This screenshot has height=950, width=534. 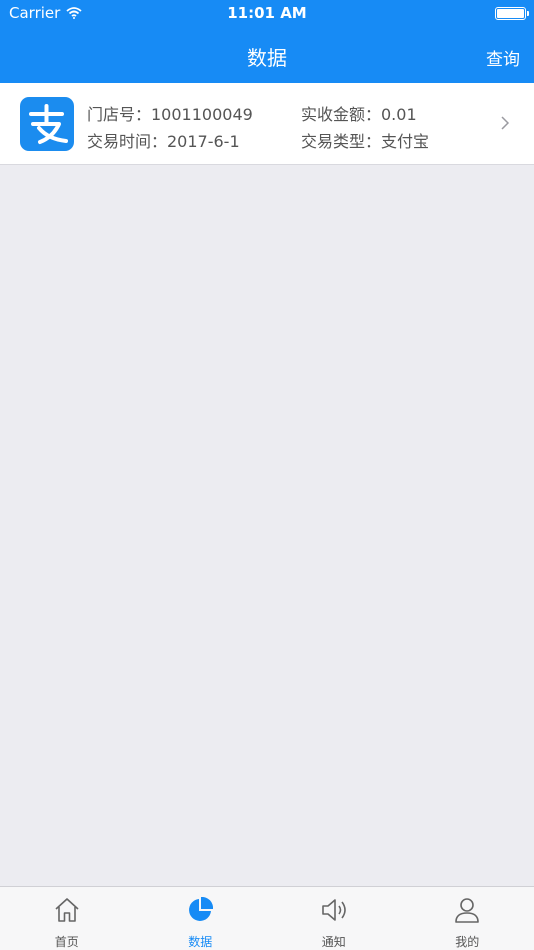 I want to click on query-button: 查询, so click(x=503, y=57).